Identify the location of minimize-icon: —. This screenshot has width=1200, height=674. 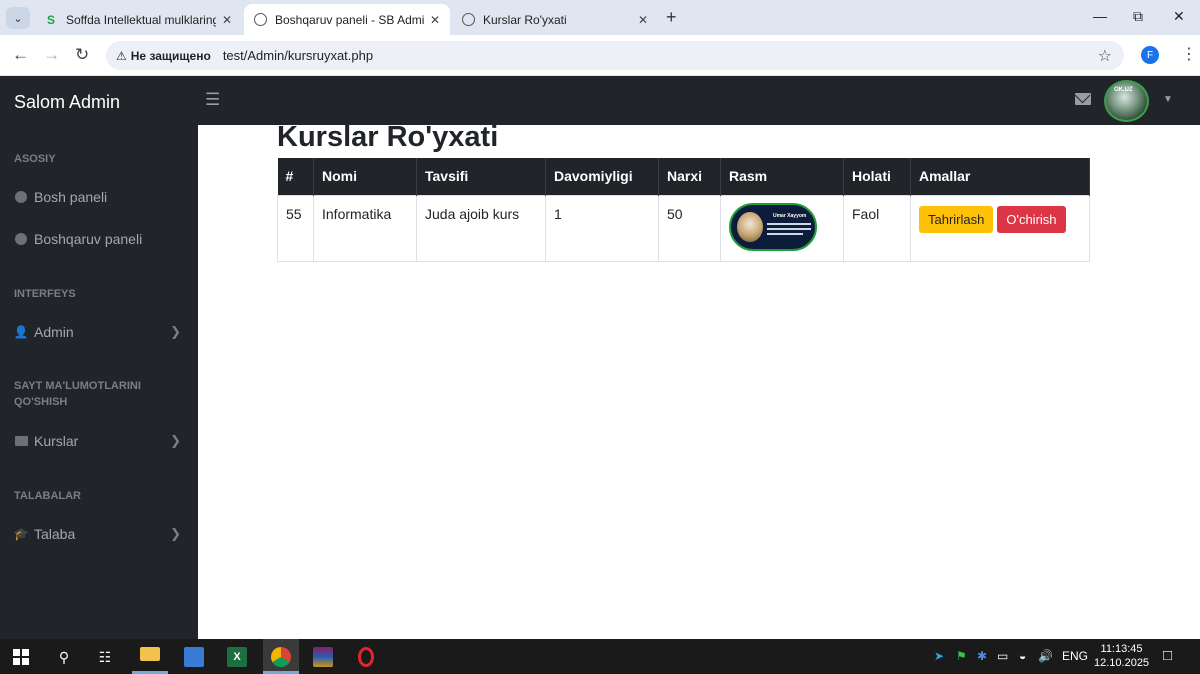
(1100, 16).